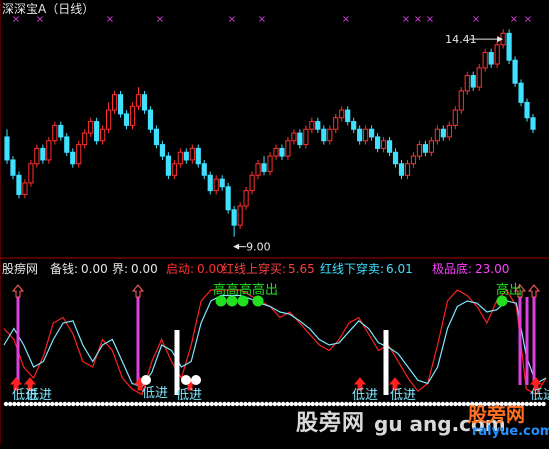 This screenshot has width=549, height=449. I want to click on white-signal-bar, so click(386, 362).